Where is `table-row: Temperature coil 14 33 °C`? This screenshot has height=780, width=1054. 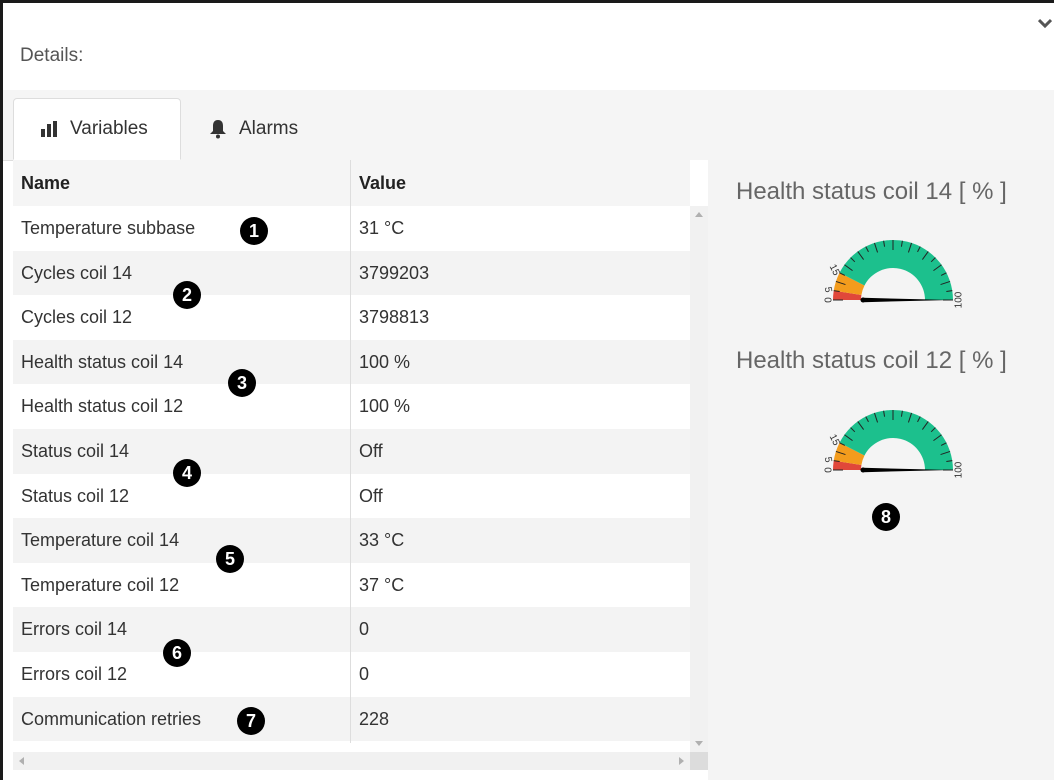 table-row: Temperature coil 14 33 °C is located at coordinates (351, 540).